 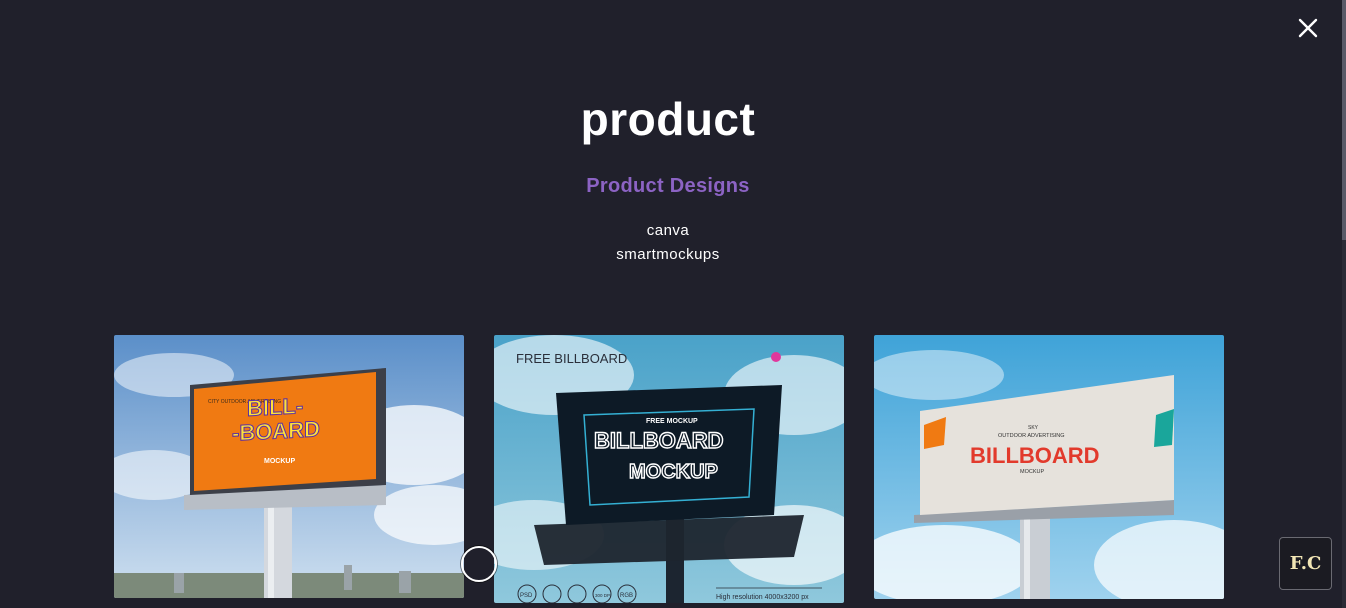 What do you see at coordinates (762, 597) in the screenshot?
I see `resolution-label: High resolution 4000x3200 px` at bounding box center [762, 597].